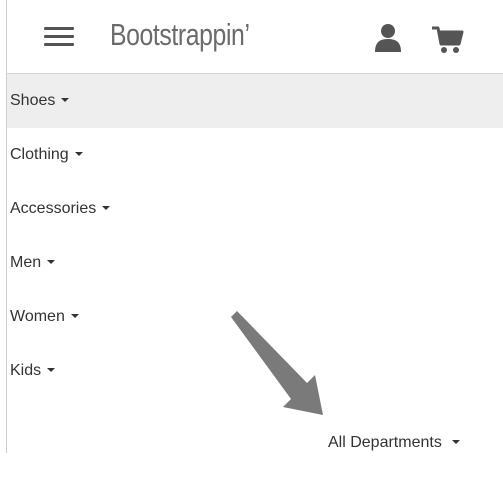 This screenshot has width=503, height=478. I want to click on menu-item-label: Men, so click(26, 262).